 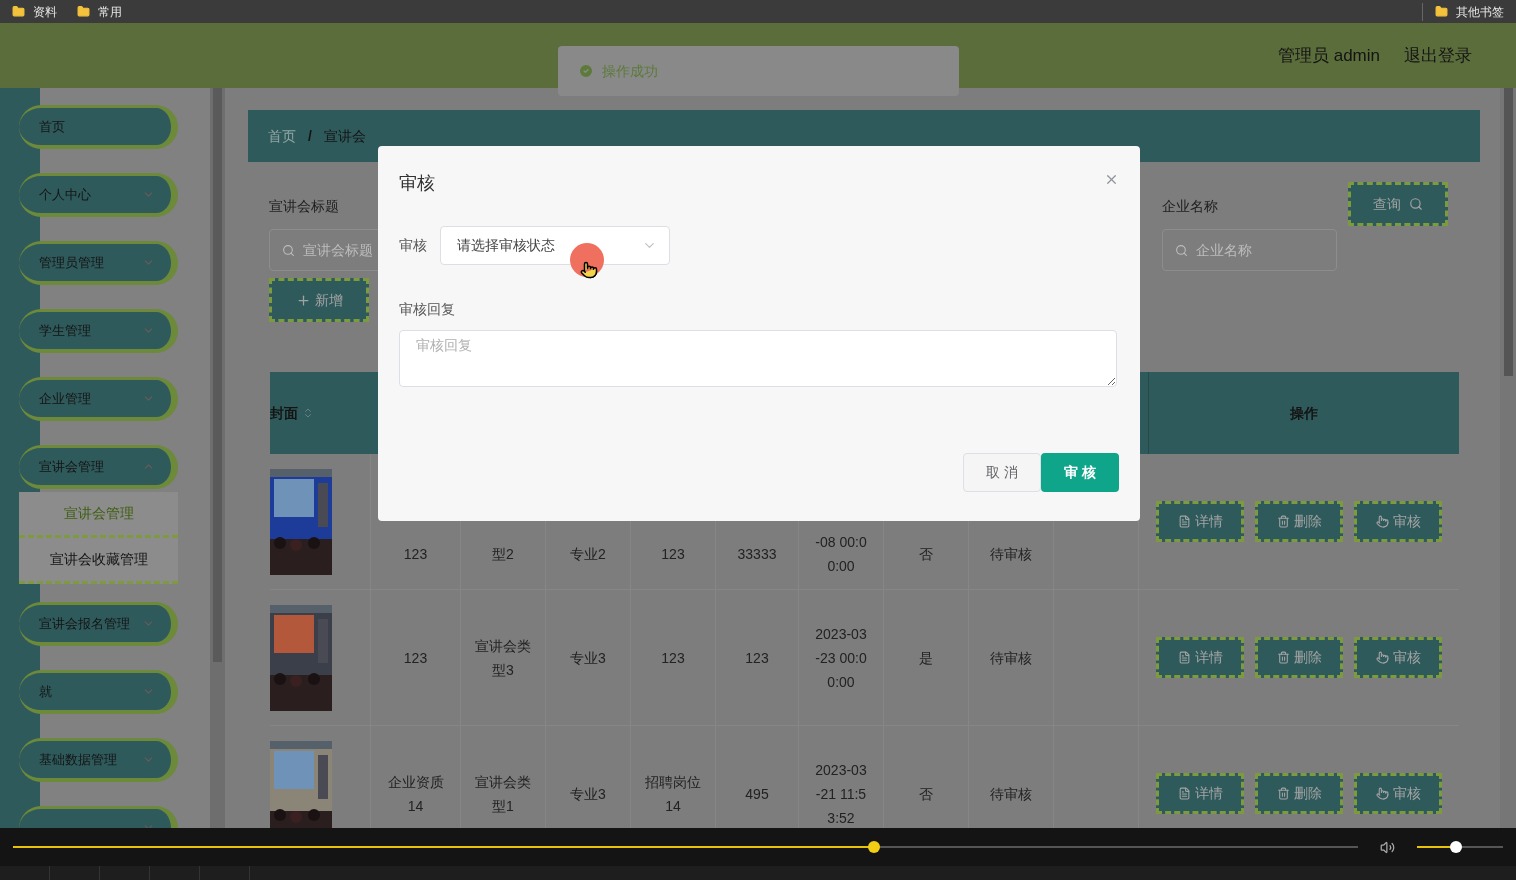 What do you see at coordinates (840, 657) in the screenshot?
I see `table-cell: 2023-03 -23 00:0 0:00` at bounding box center [840, 657].